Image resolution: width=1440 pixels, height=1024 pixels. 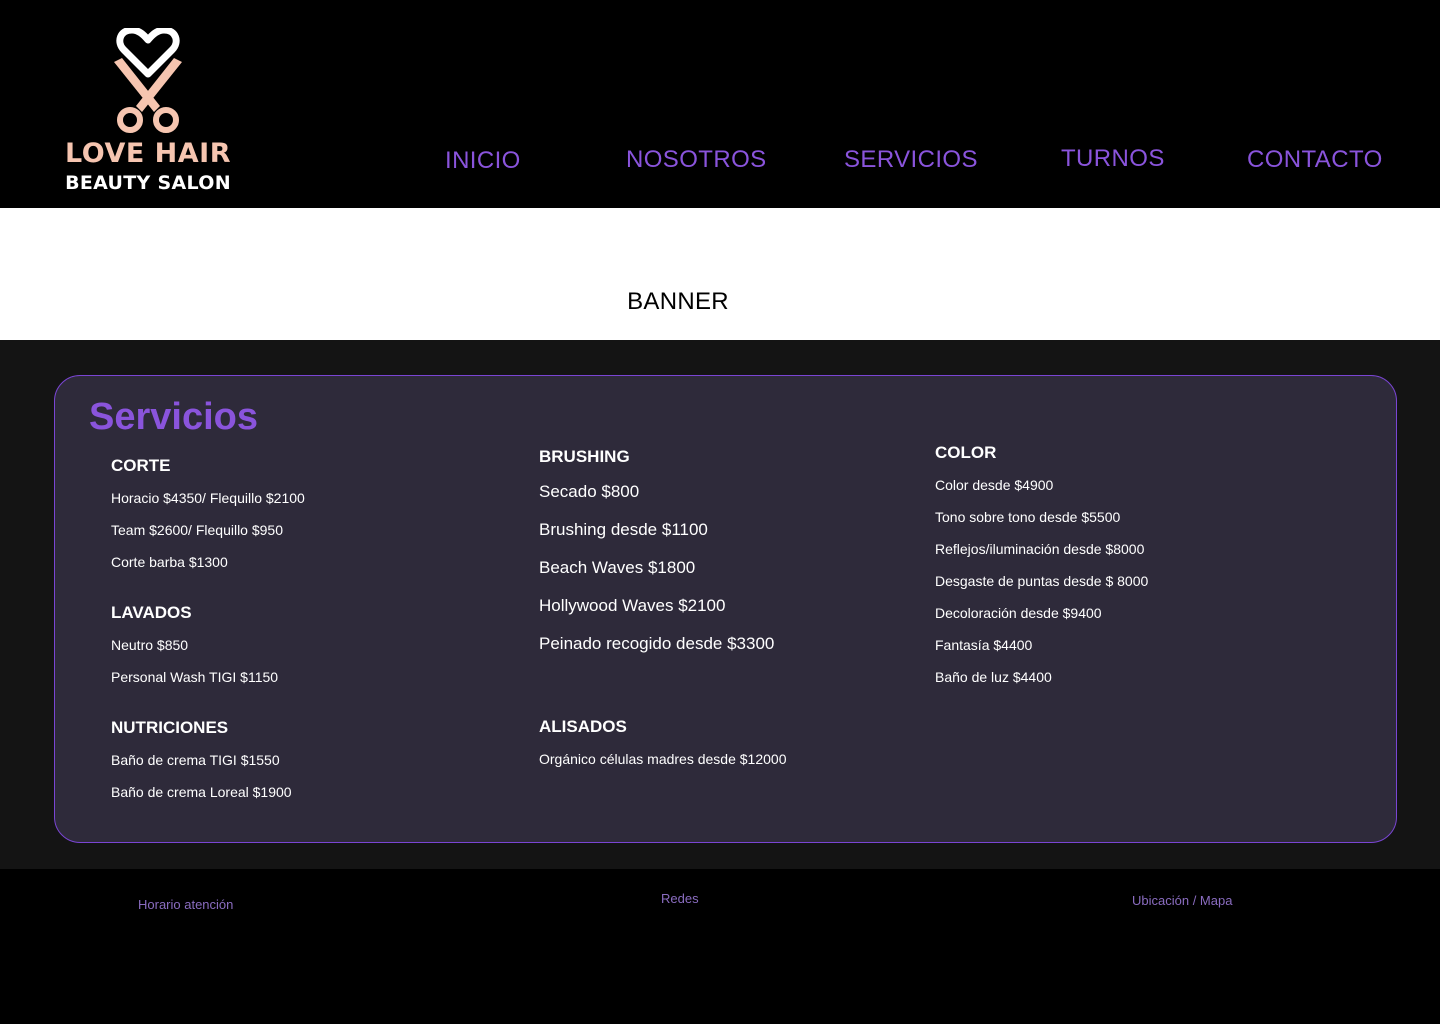 I want to click on service-item: Tono sobre tono desde $5500, so click(x=1028, y=517).